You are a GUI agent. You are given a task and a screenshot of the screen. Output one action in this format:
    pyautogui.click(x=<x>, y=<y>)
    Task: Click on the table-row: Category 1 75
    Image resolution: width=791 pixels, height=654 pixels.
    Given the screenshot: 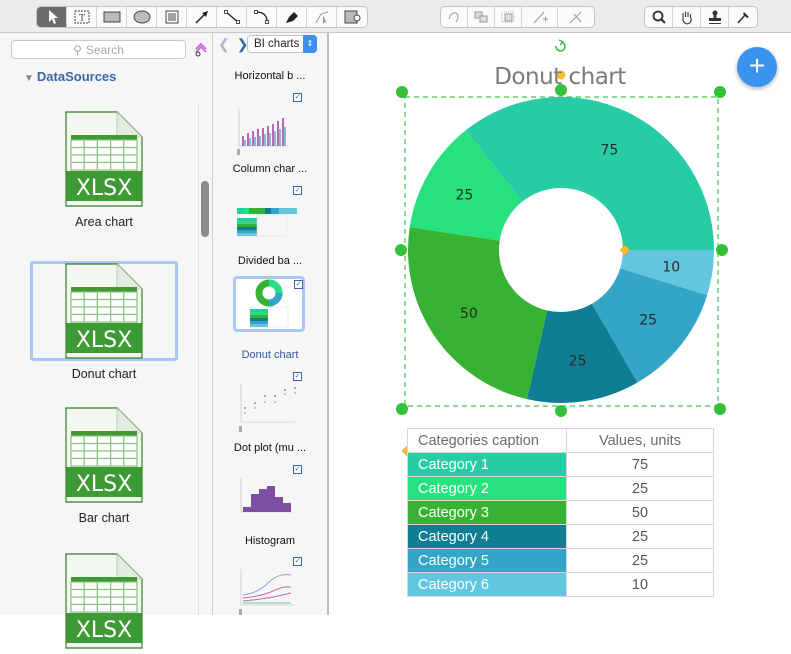 What is the action you would take?
    pyautogui.click(x=560, y=464)
    